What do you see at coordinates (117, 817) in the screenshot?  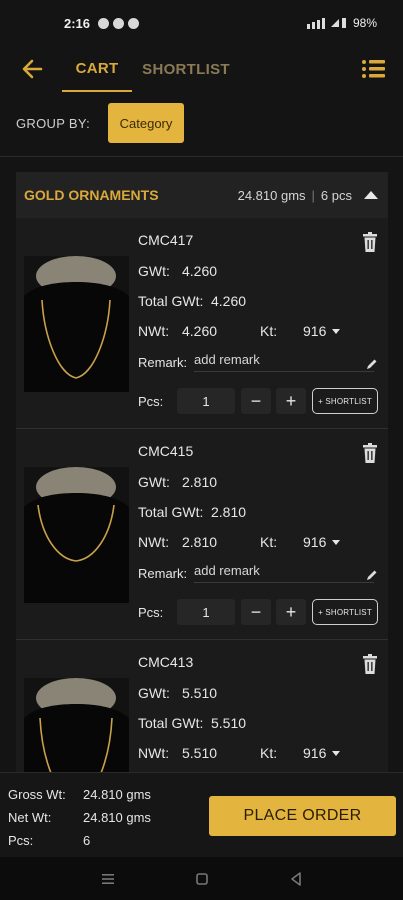 I see `net-wt-value: 24.810 gms` at bounding box center [117, 817].